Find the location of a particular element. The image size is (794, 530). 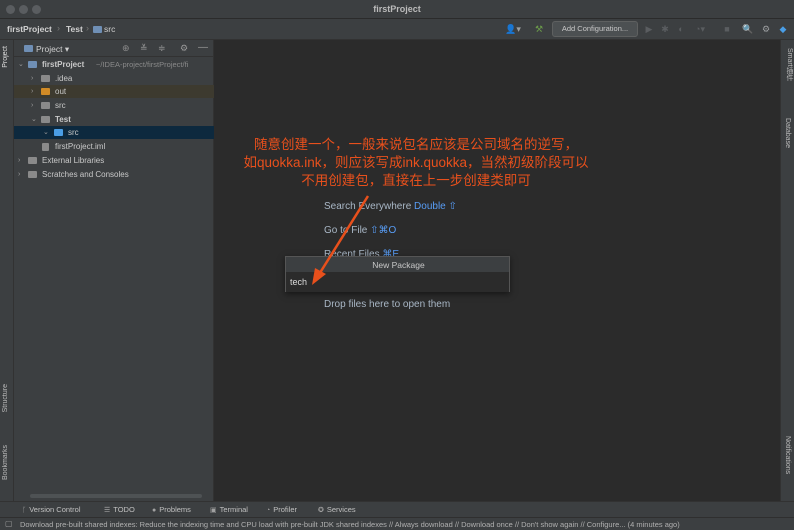

database-tool-tab: Database is located at coordinates (787, 133).